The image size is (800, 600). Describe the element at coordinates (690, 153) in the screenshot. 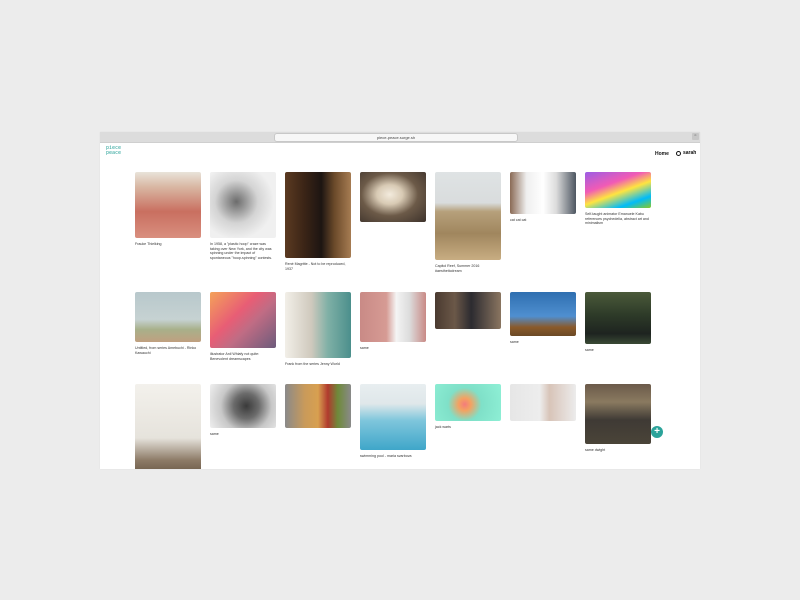

I see `nav-user-label: sarah` at that location.